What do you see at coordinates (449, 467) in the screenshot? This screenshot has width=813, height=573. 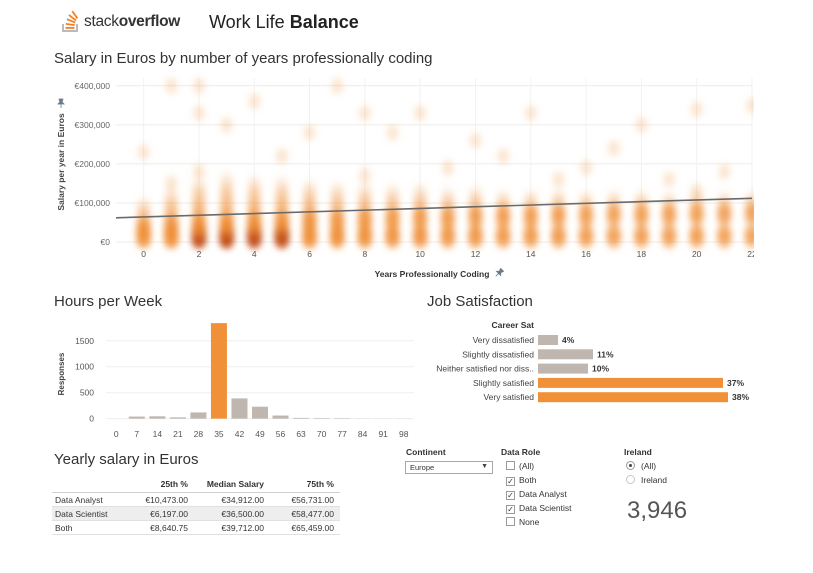 I see `continent-dropdown: Europe ▼` at bounding box center [449, 467].